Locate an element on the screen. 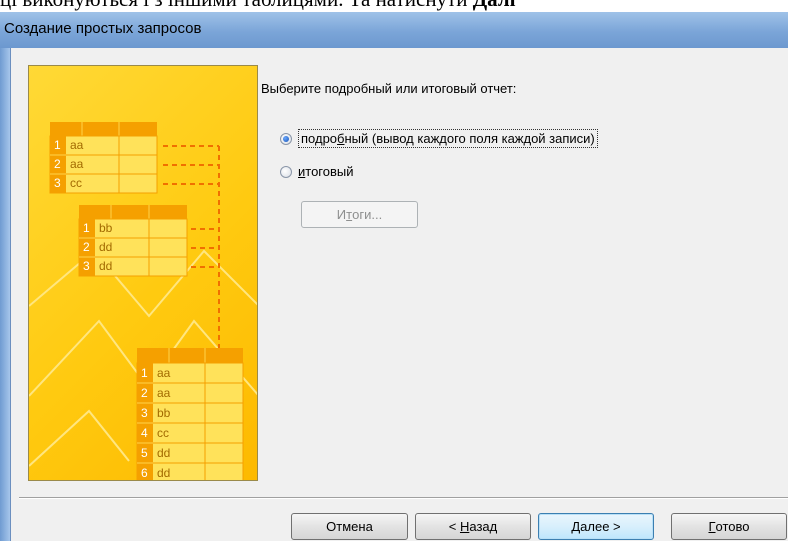 Image resolution: width=788 pixels, height=541 pixels. table2-row-number: 3 is located at coordinates (86, 266).